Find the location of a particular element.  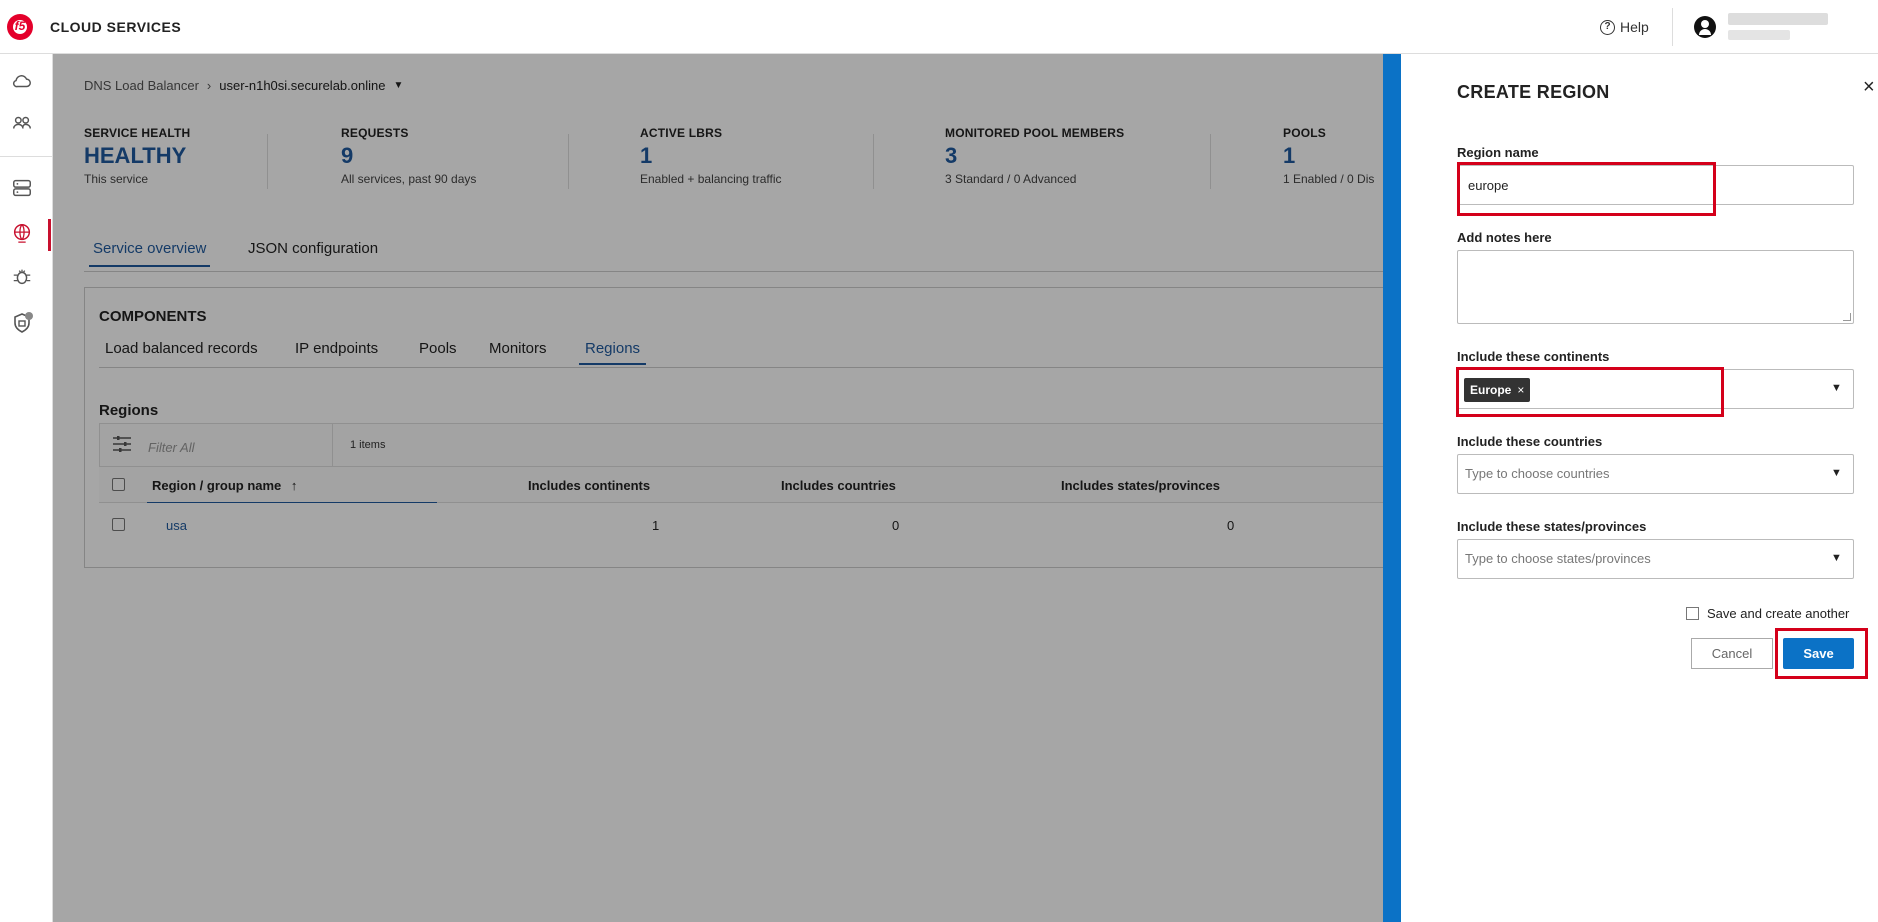

top-divider is located at coordinates (1672, 27).